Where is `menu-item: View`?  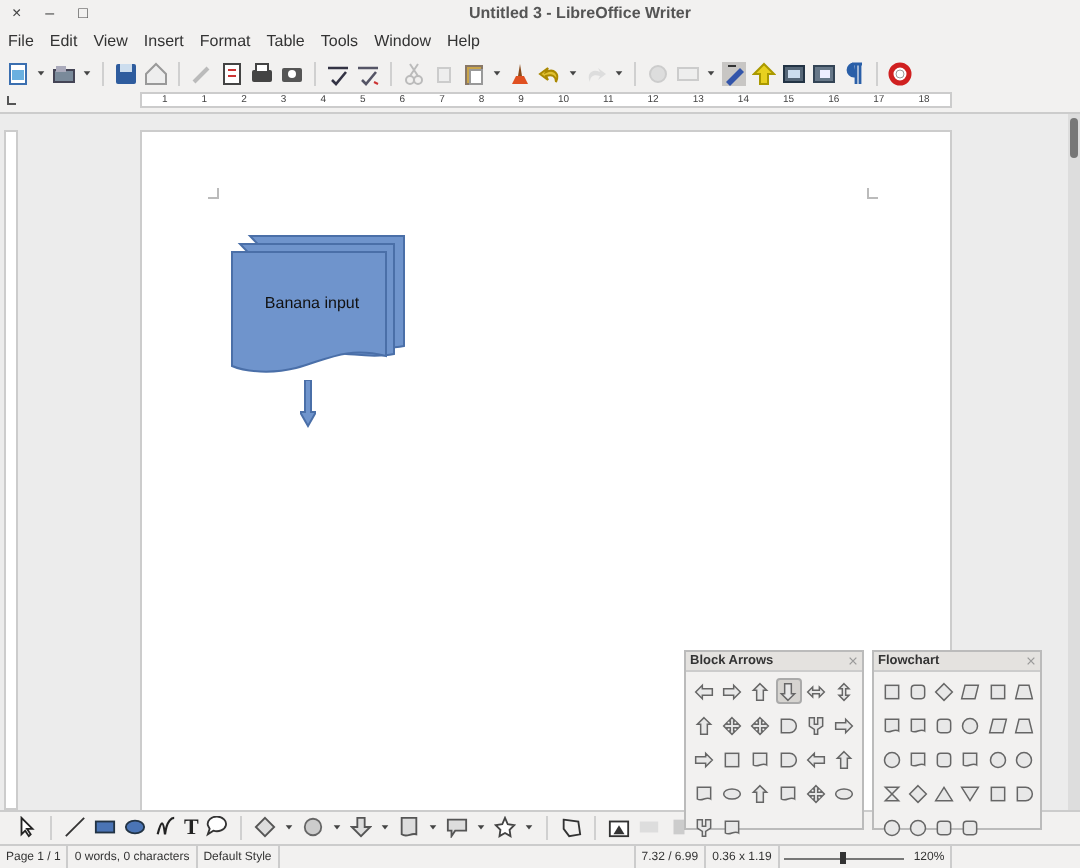 menu-item: View is located at coordinates (110, 41).